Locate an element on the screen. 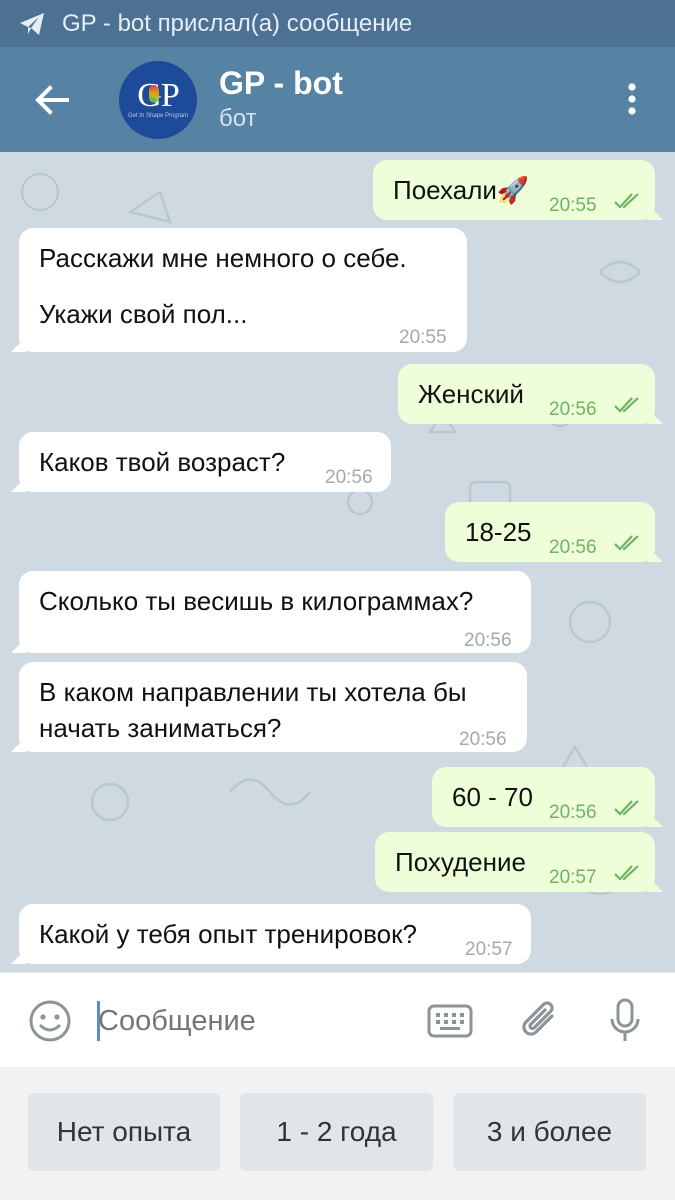  message-outgoing: Женский 20:56 is located at coordinates (530, 394).